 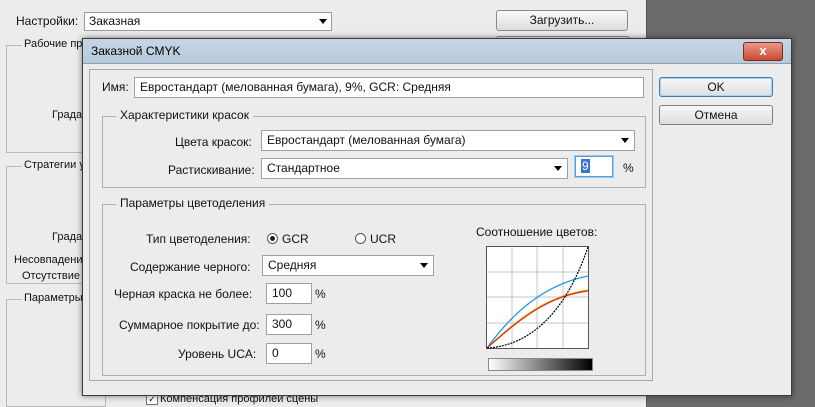 What do you see at coordinates (292, 265) in the screenshot?
I see `black-generation-value: Средняя` at bounding box center [292, 265].